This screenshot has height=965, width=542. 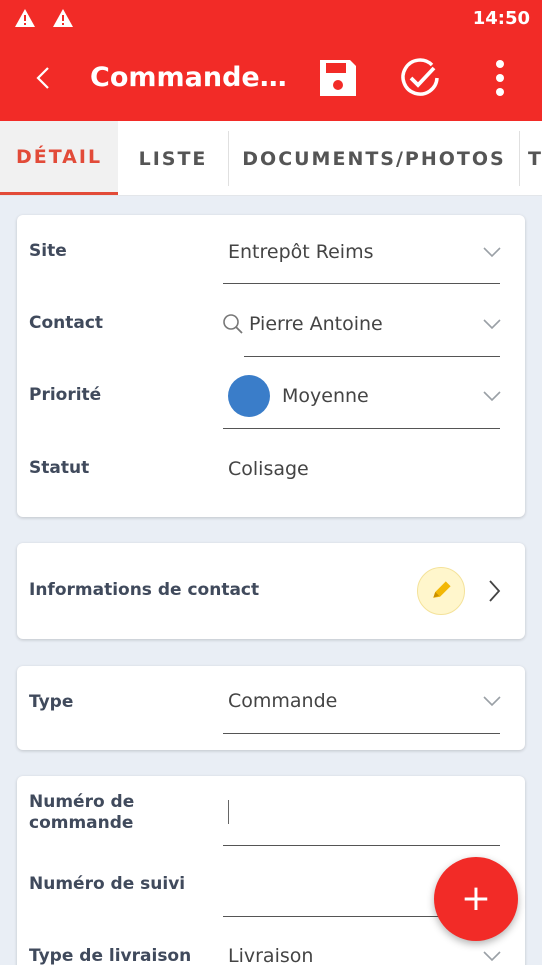 I want to click on site-underline, so click(x=361, y=283).